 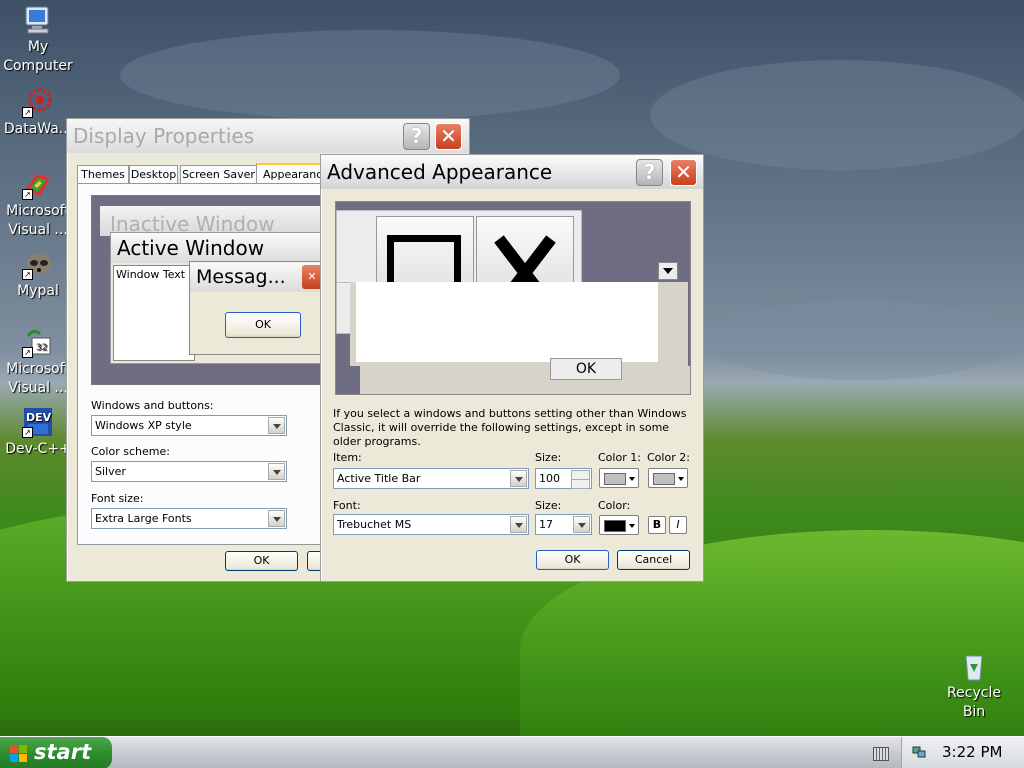 What do you see at coordinates (38, 264) in the screenshot?
I see `mypal-icon: ↗` at bounding box center [38, 264].